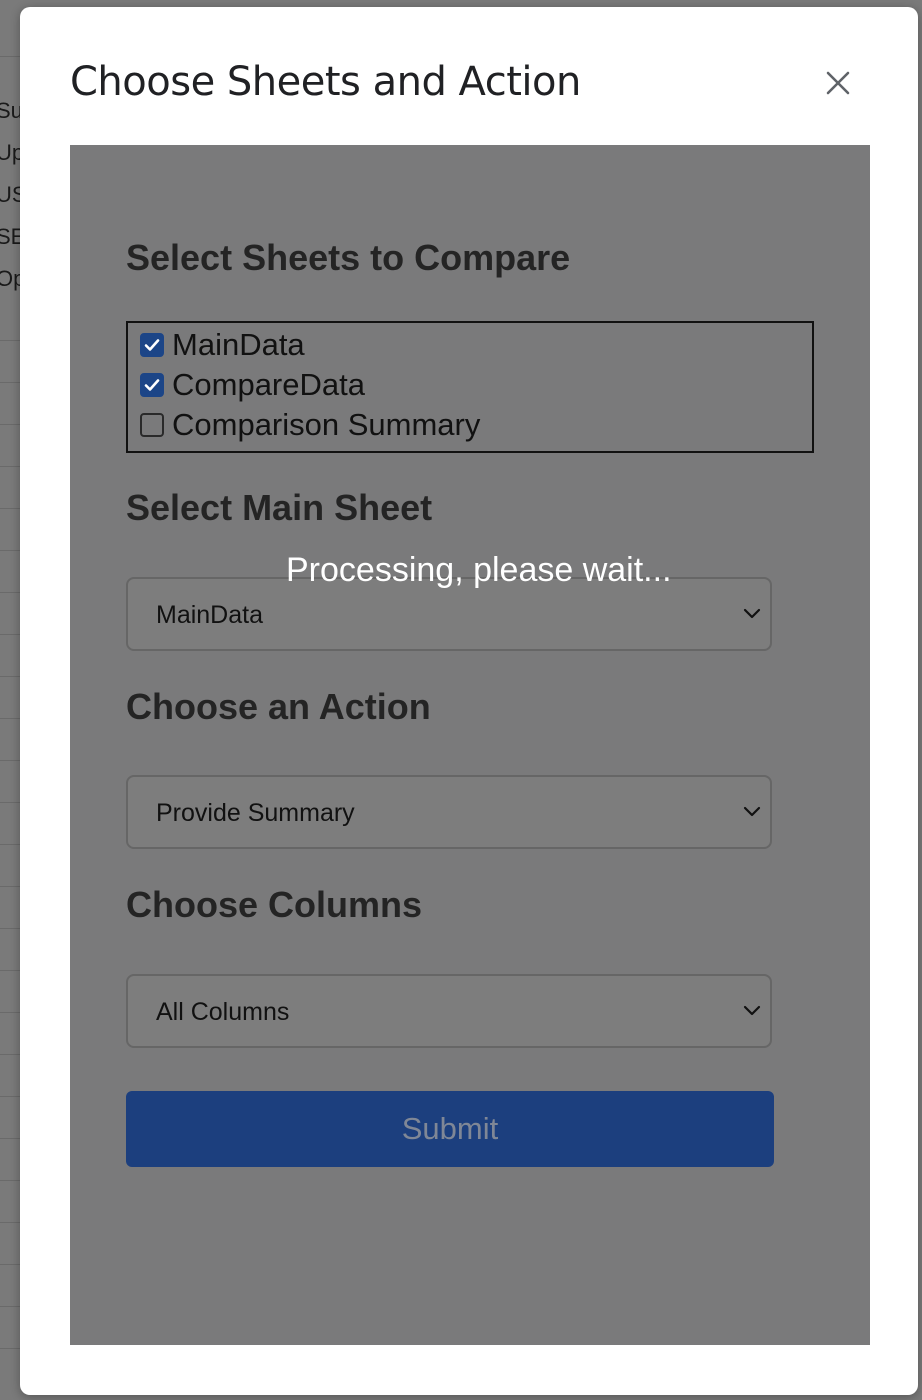 Image resolution: width=922 pixels, height=1400 pixels. I want to click on close-icon, so click(838, 83).